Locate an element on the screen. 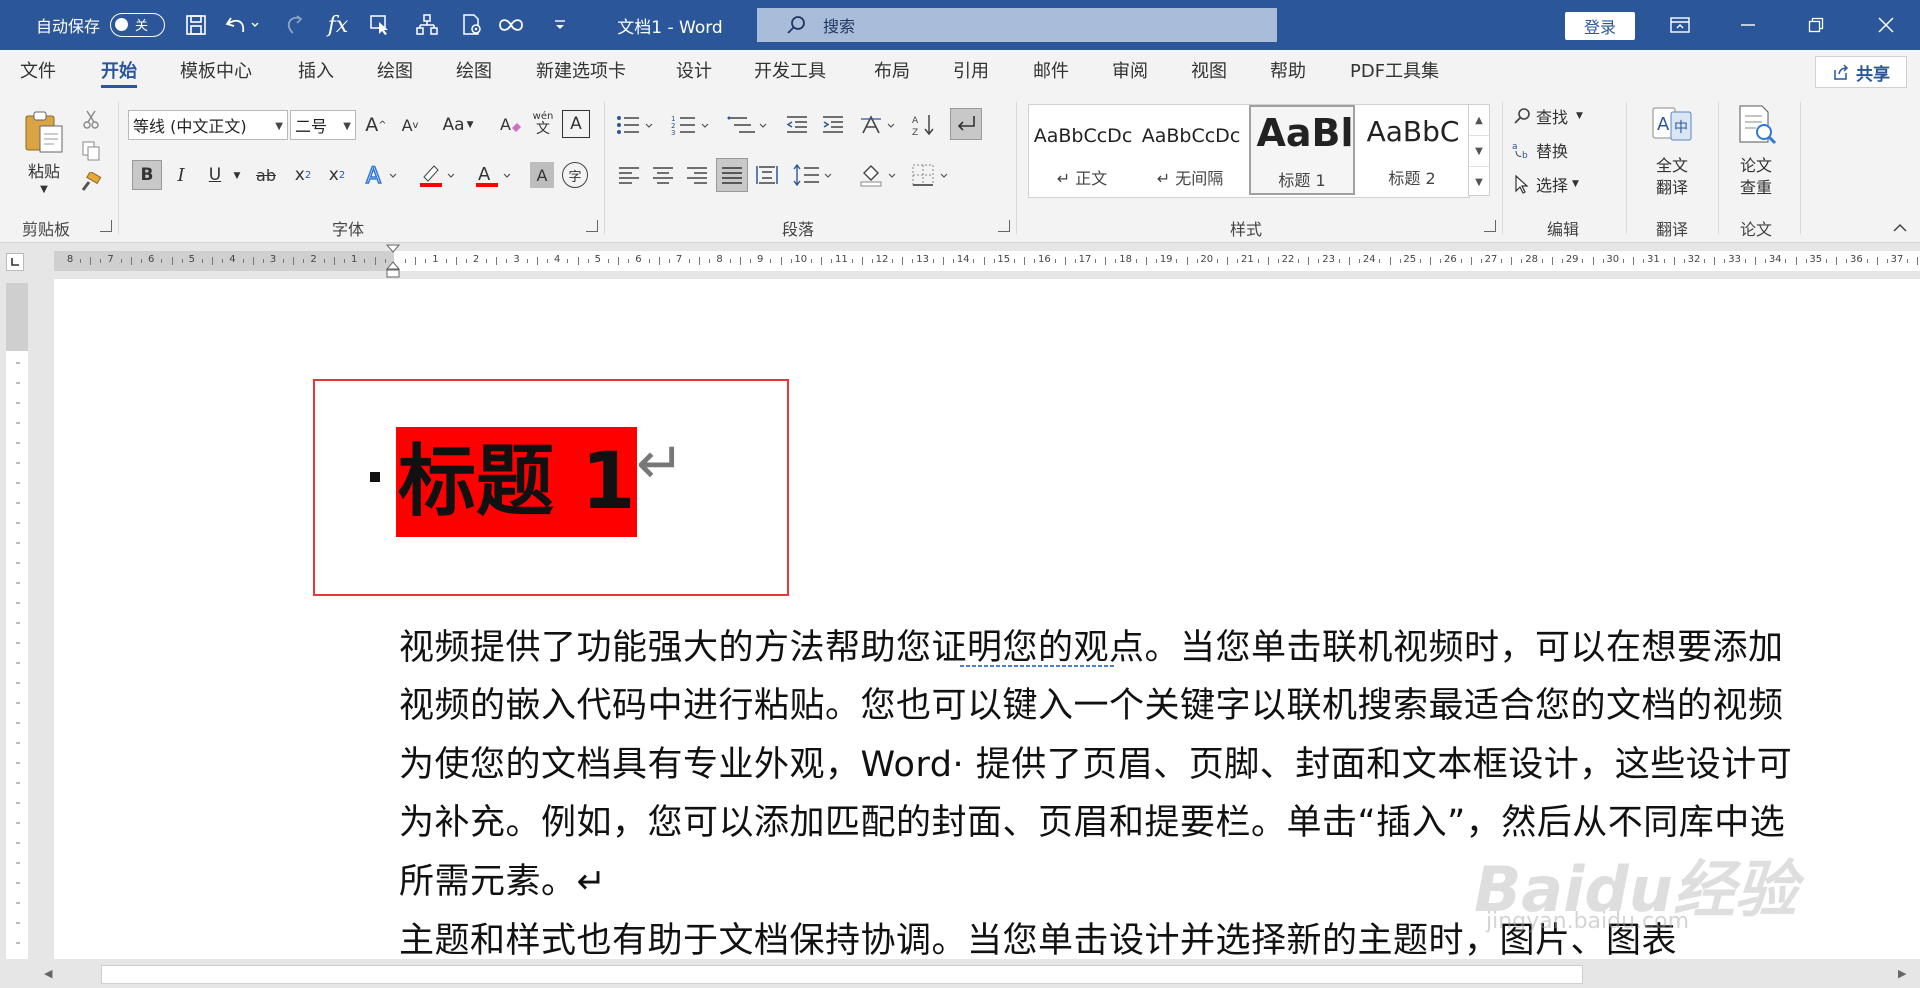 The image size is (1920, 988). line-spacing-icon is located at coordinates (815, 175).